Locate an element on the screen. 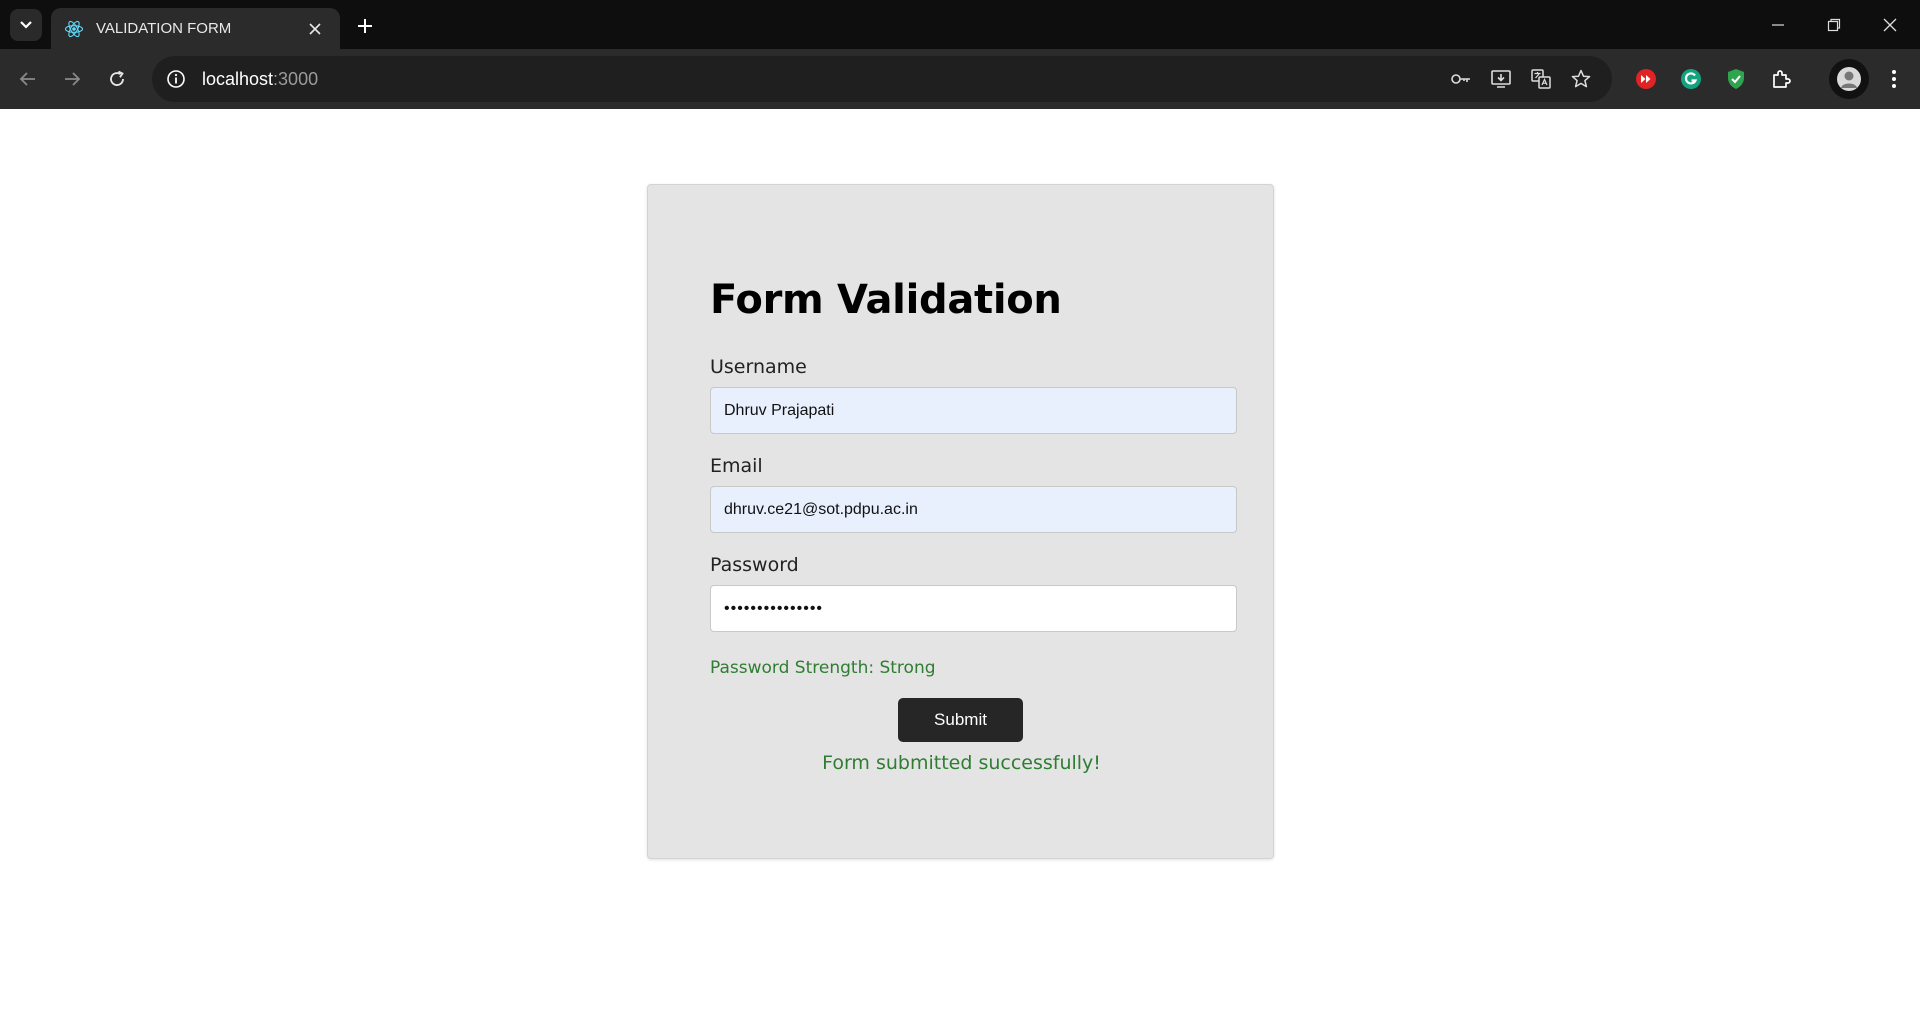 The image size is (1920, 1027). shield-icon is located at coordinates (1736, 79).